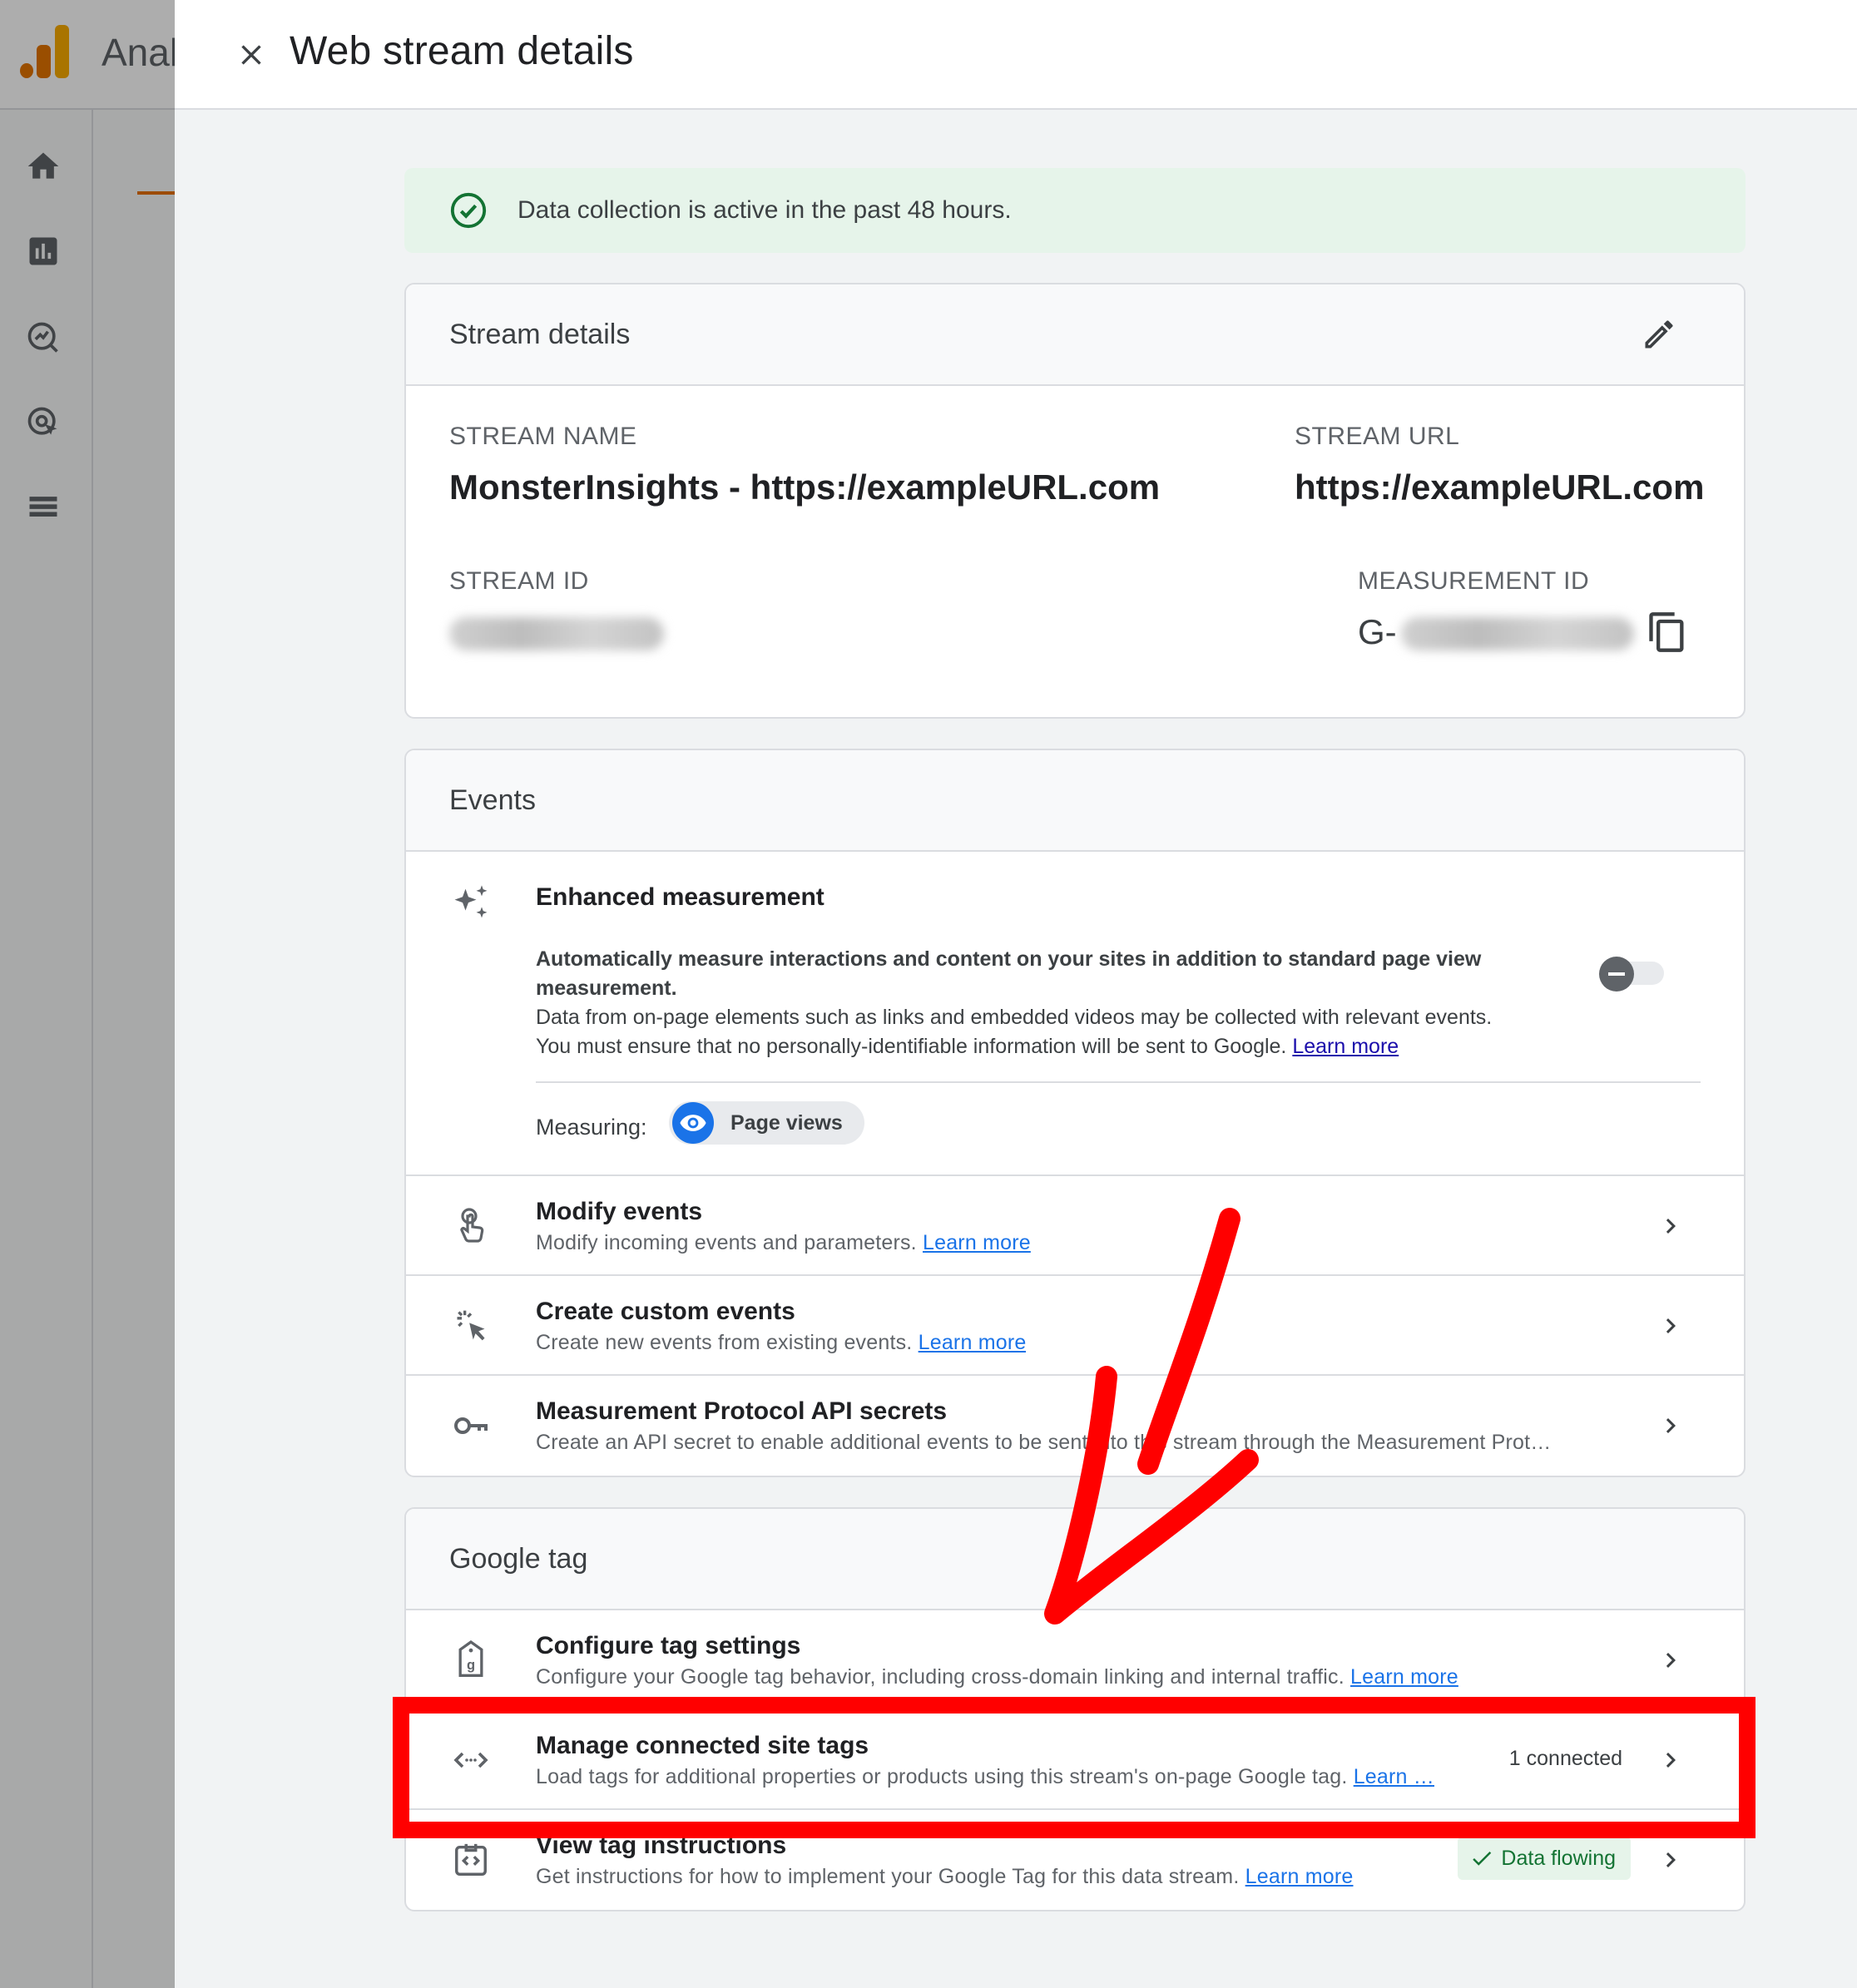 This screenshot has width=1857, height=1988. What do you see at coordinates (1500, 487) in the screenshot?
I see `stream-url-value: https://exampleURL.com` at bounding box center [1500, 487].